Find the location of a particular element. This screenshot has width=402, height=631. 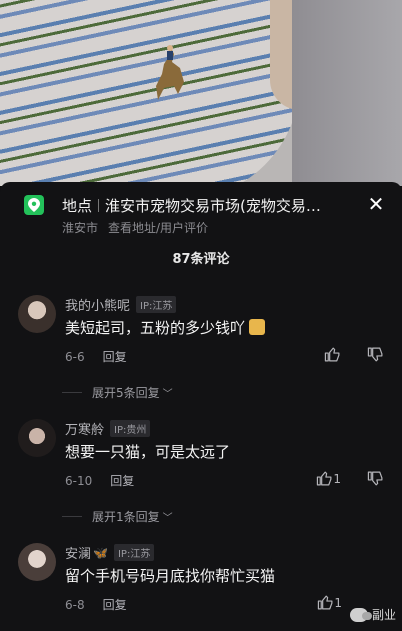

wechat-icon is located at coordinates (360, 614).